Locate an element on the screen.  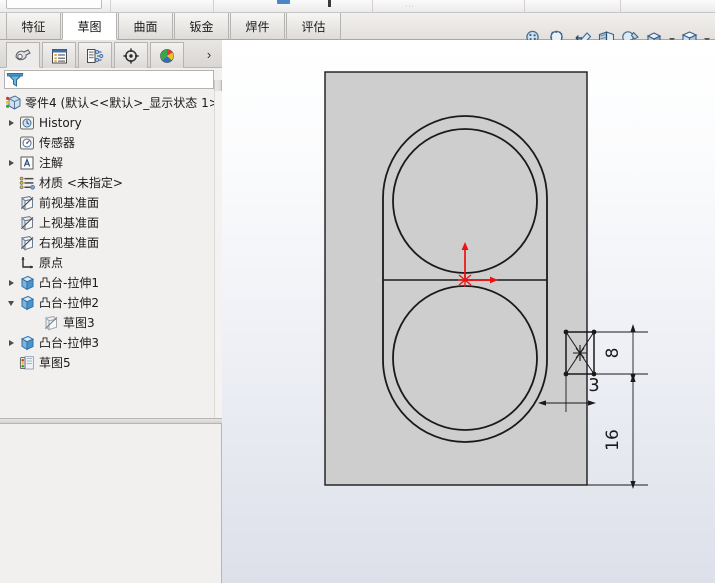
tree-item-label: 凸台-拉伸1 is located at coordinates (69, 283).